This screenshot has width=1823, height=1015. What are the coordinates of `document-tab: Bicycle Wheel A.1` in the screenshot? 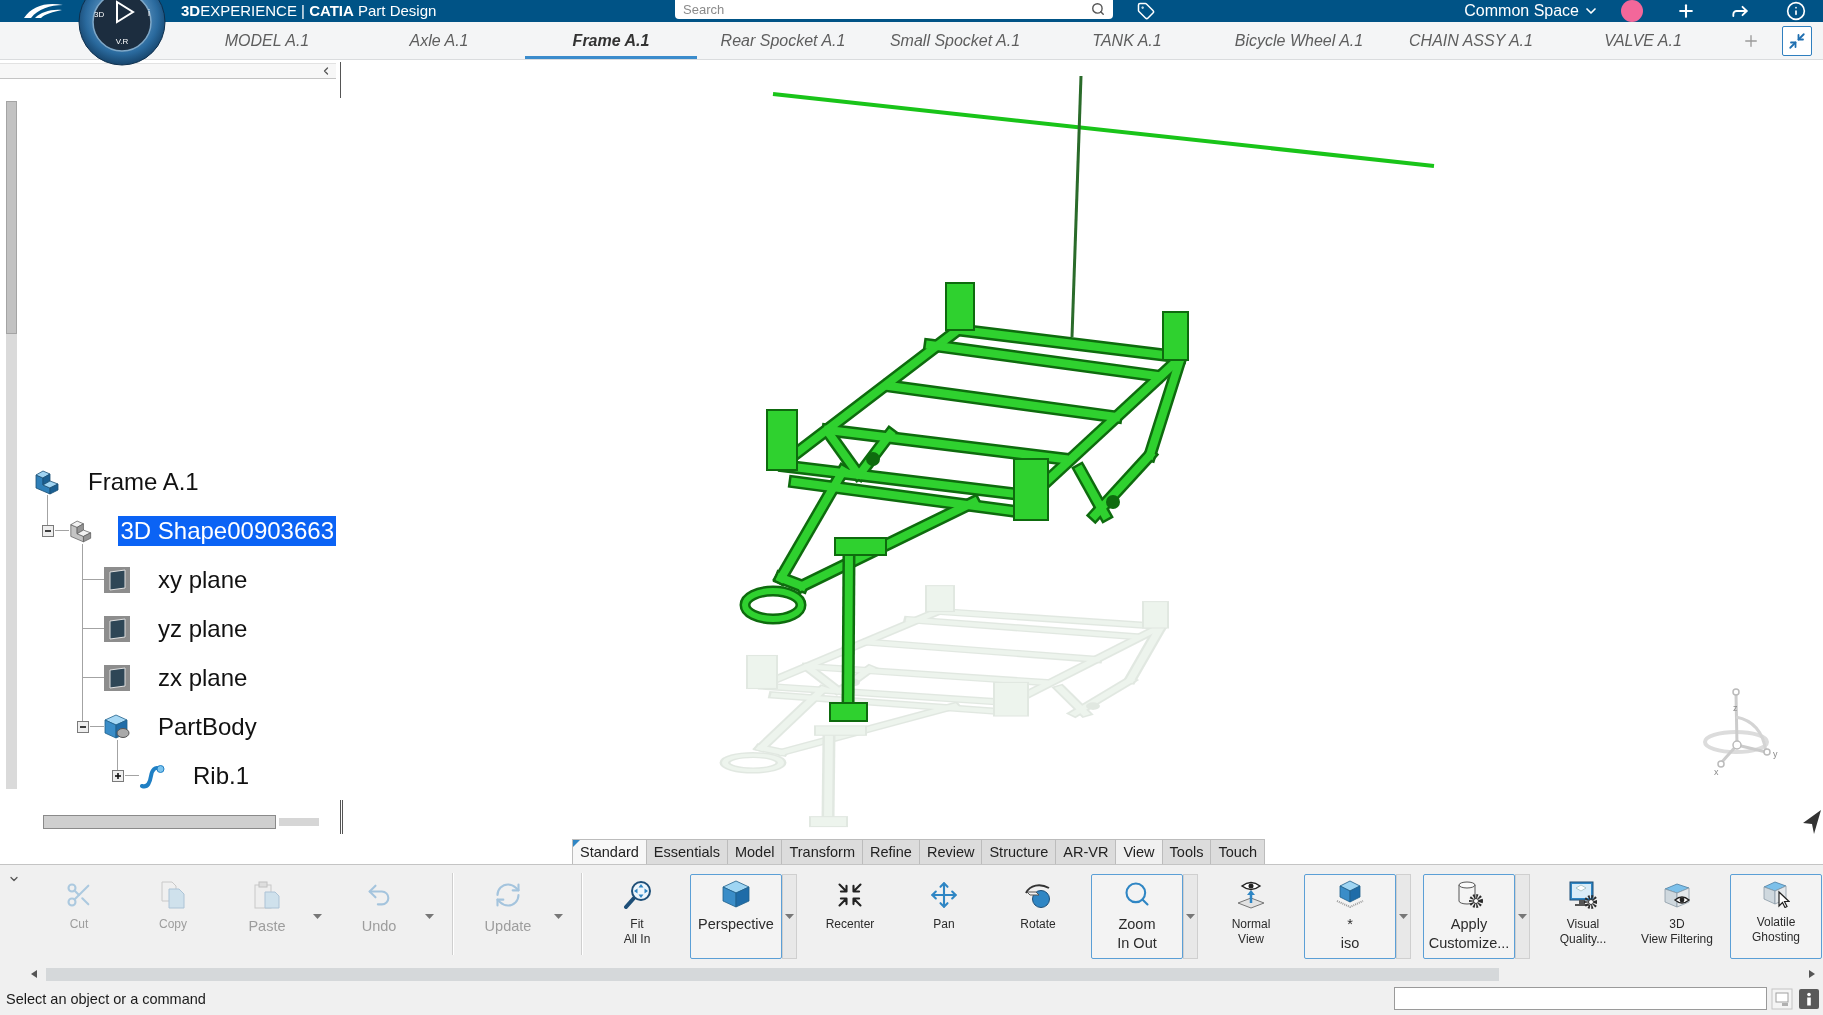 It's located at (1299, 40).